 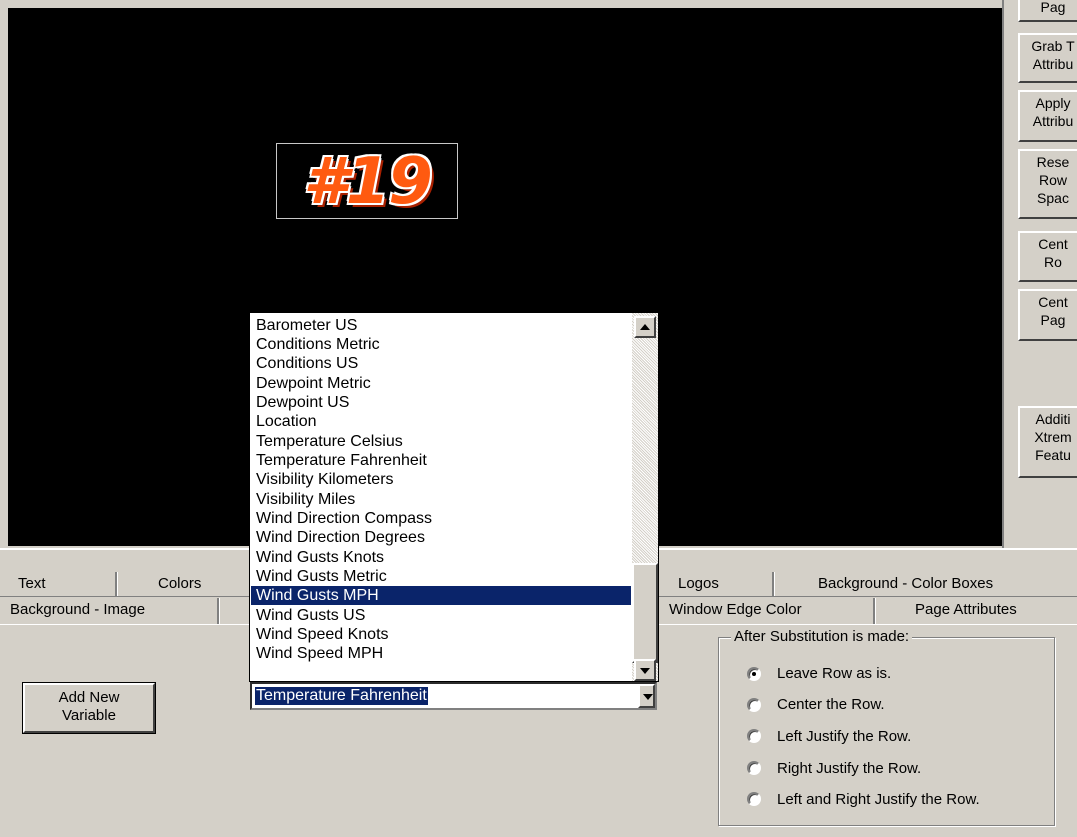 What do you see at coordinates (1047, 442) in the screenshot?
I see `additional-xtreme-features-button: Additi Xtrem Featu` at bounding box center [1047, 442].